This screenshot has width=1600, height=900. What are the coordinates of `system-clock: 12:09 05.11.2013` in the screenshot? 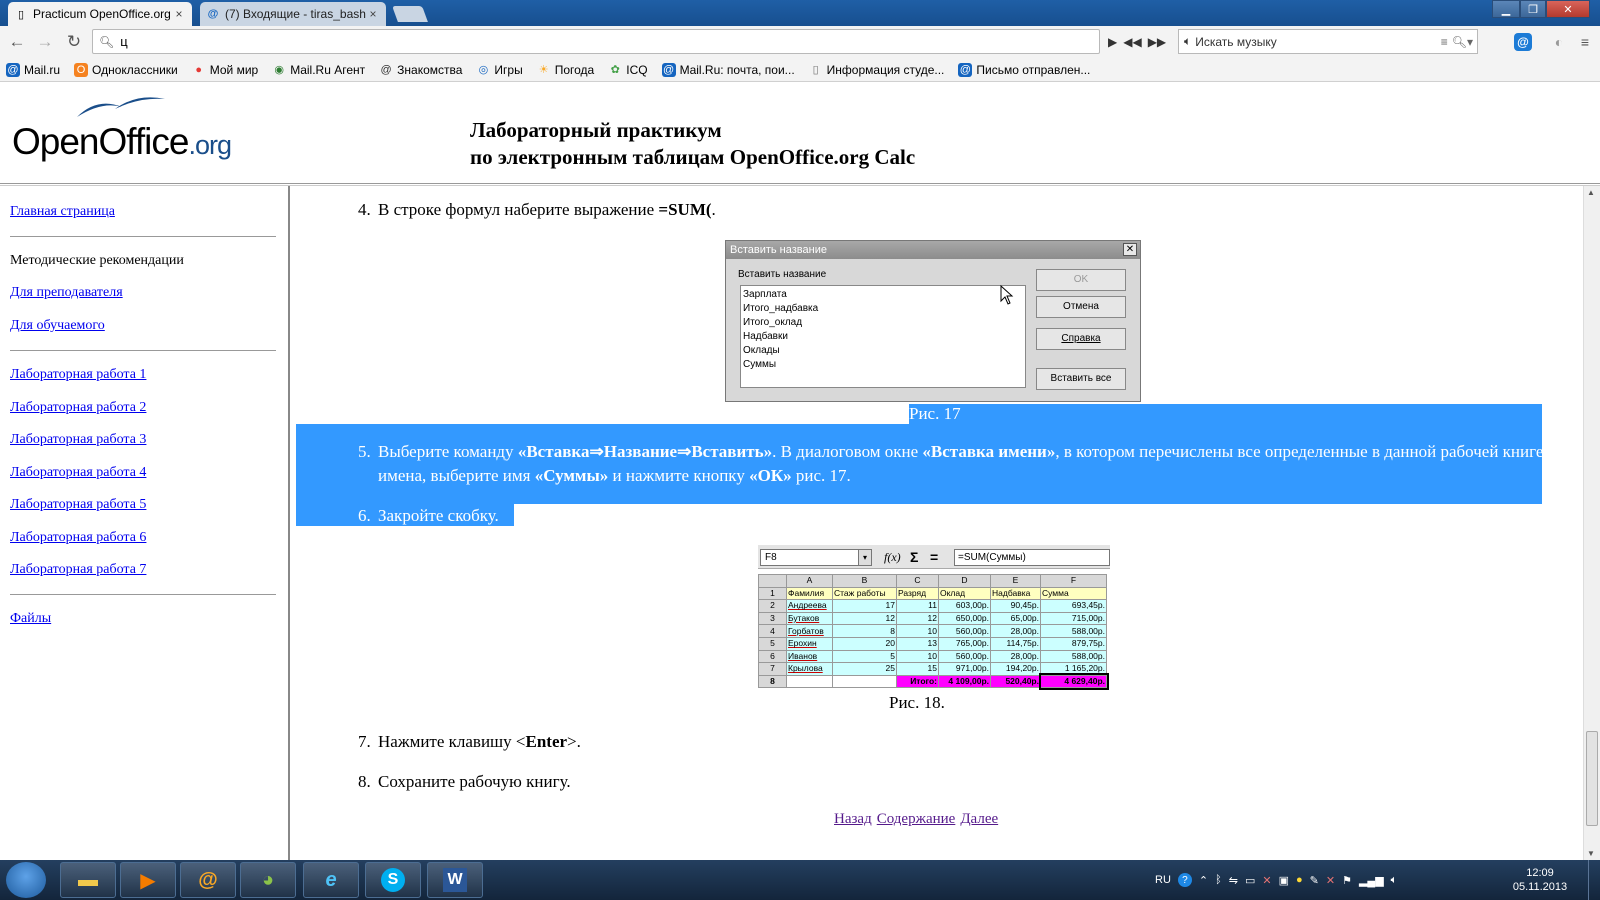 It's located at (1540, 880).